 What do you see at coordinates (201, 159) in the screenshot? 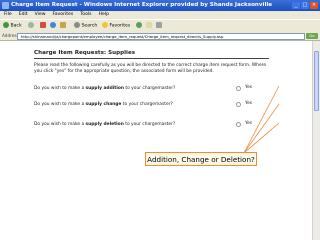
I see `callout-box: Addition, Change or Deletion?` at bounding box center [201, 159].